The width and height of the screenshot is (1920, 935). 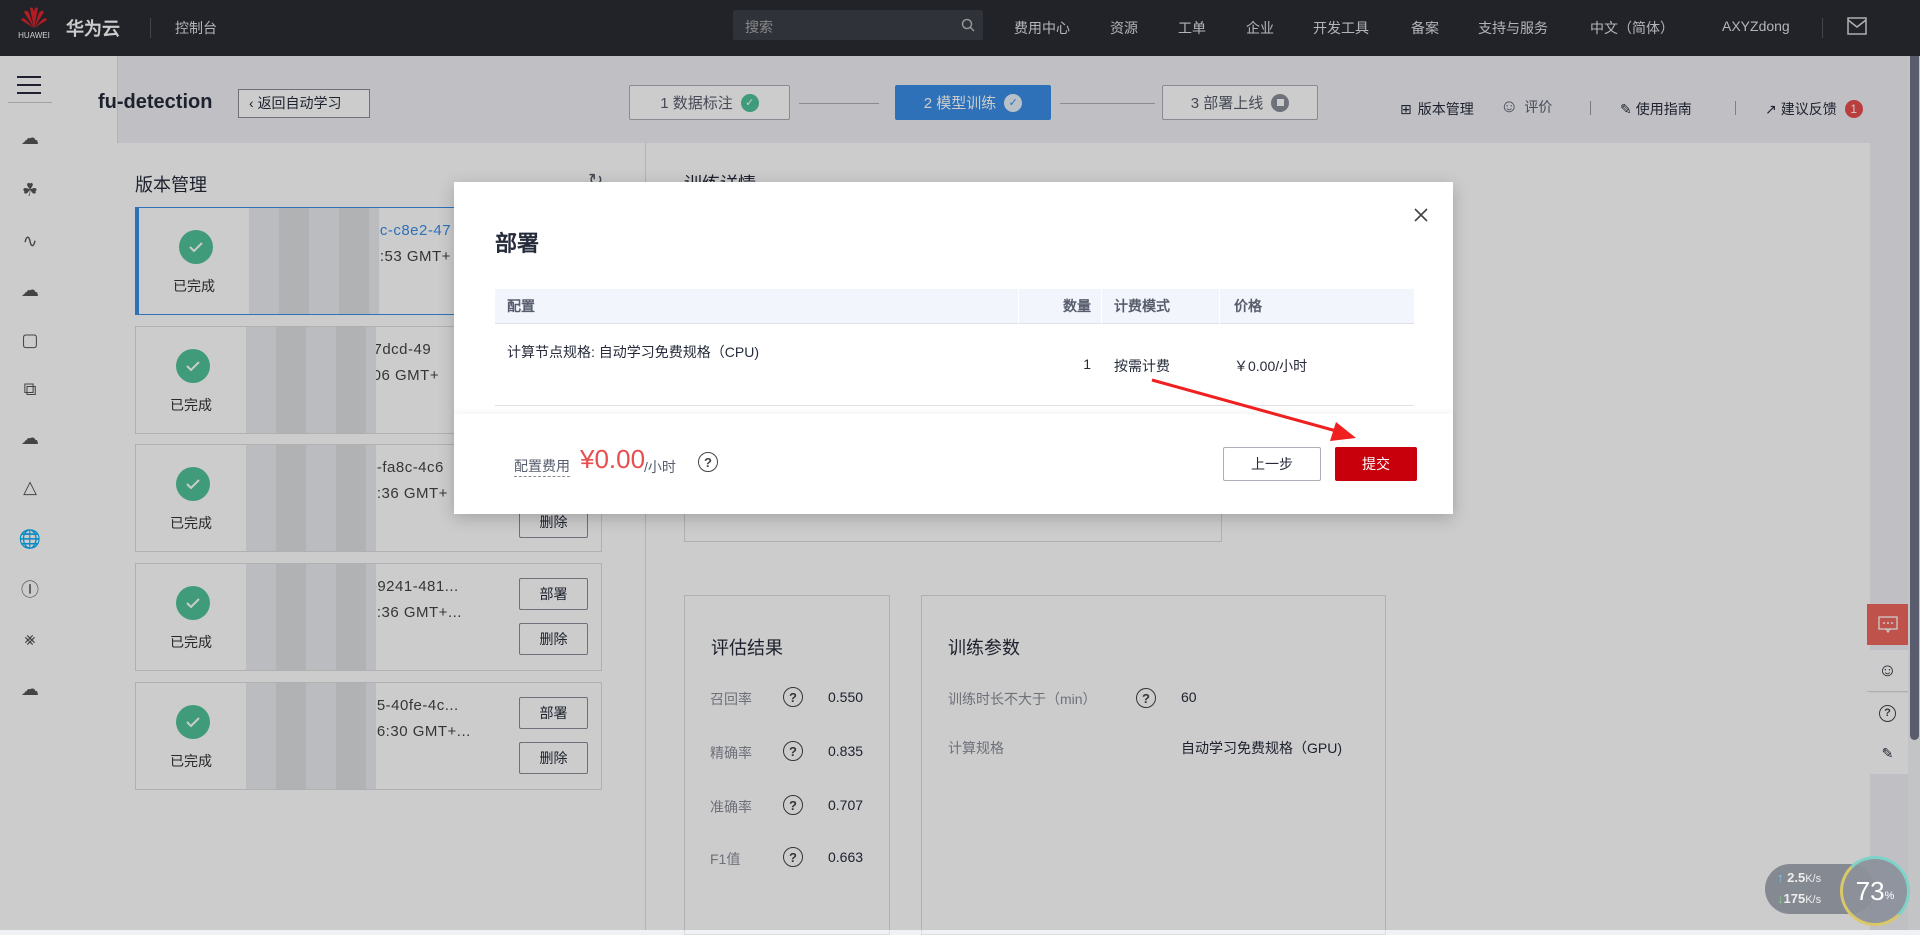 What do you see at coordinates (517, 243) in the screenshot?
I see `dialog-title: 部署` at bounding box center [517, 243].